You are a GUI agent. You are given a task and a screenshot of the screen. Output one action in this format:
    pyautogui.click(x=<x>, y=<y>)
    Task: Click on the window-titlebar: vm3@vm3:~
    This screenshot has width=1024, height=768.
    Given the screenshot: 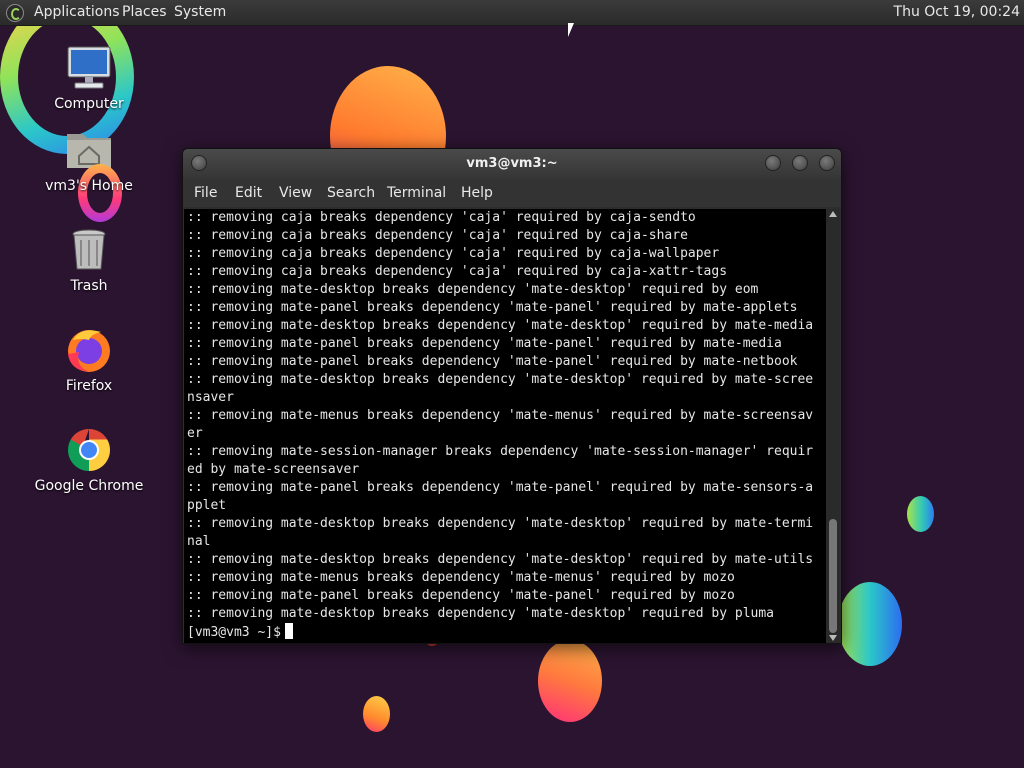 What is the action you would take?
    pyautogui.click(x=512, y=164)
    